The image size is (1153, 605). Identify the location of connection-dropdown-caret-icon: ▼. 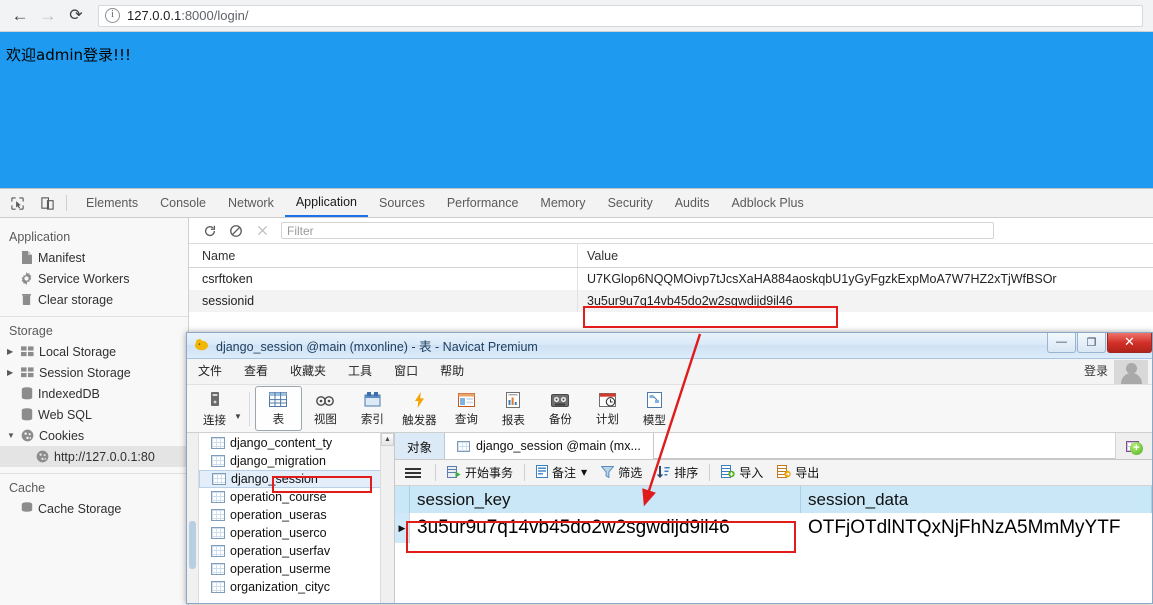
(238, 408).